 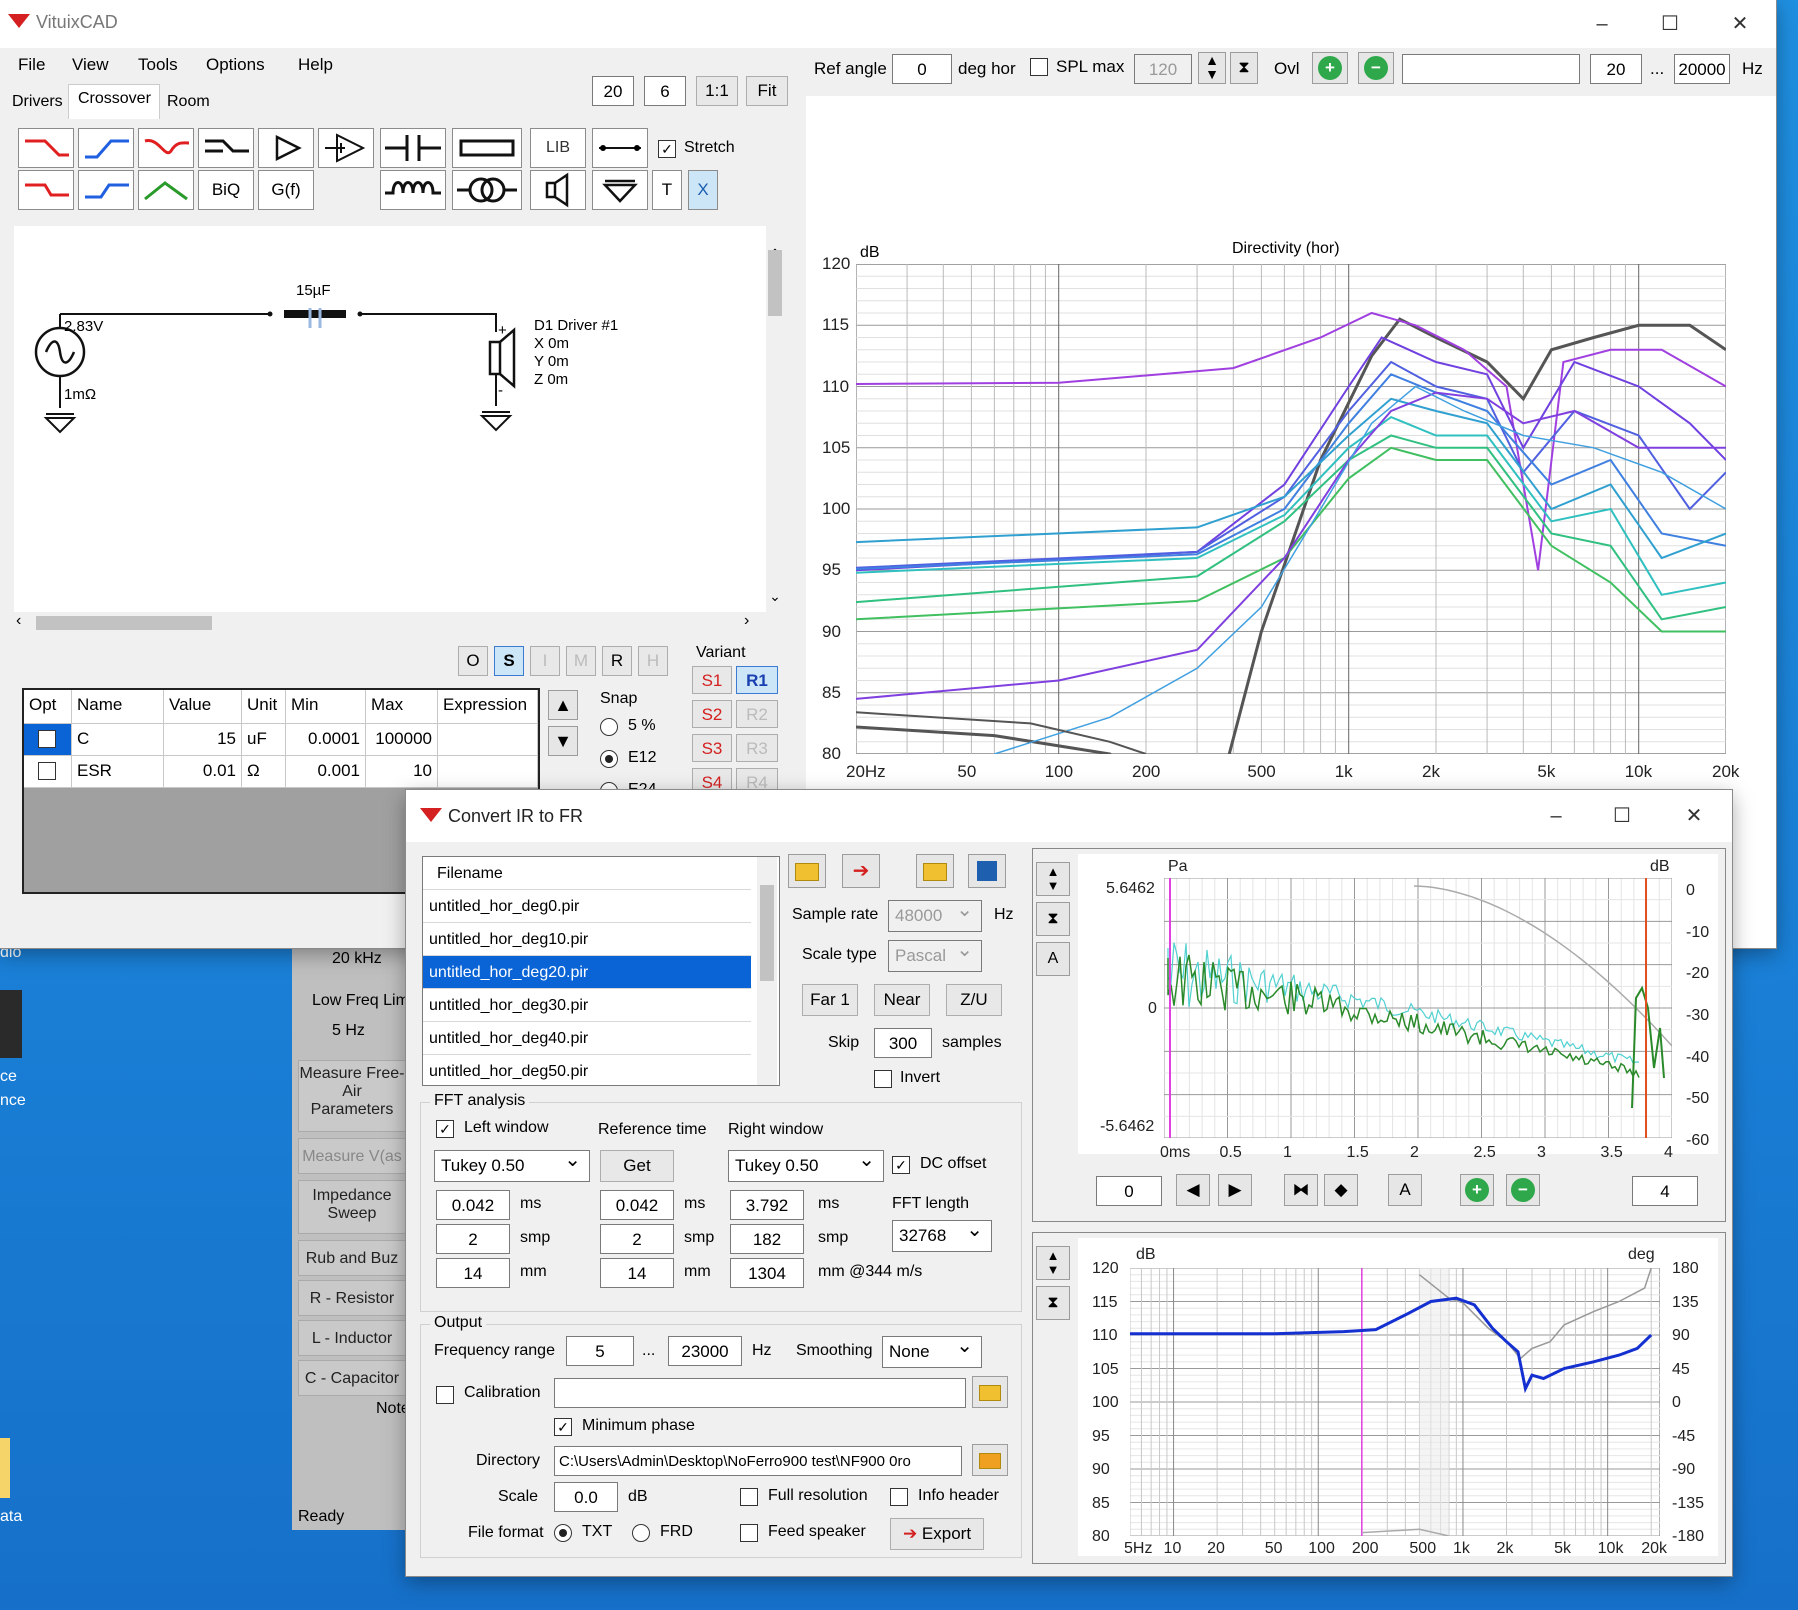 I want to click on zoom-1to1-button: 1:1, so click(x=717, y=91).